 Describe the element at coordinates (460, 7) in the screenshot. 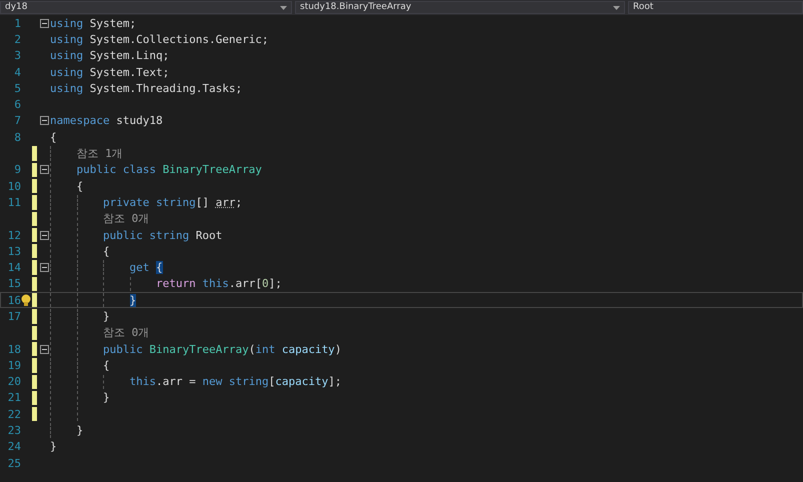

I see `nav-dropdown: study18.BinaryTreeArray` at that location.